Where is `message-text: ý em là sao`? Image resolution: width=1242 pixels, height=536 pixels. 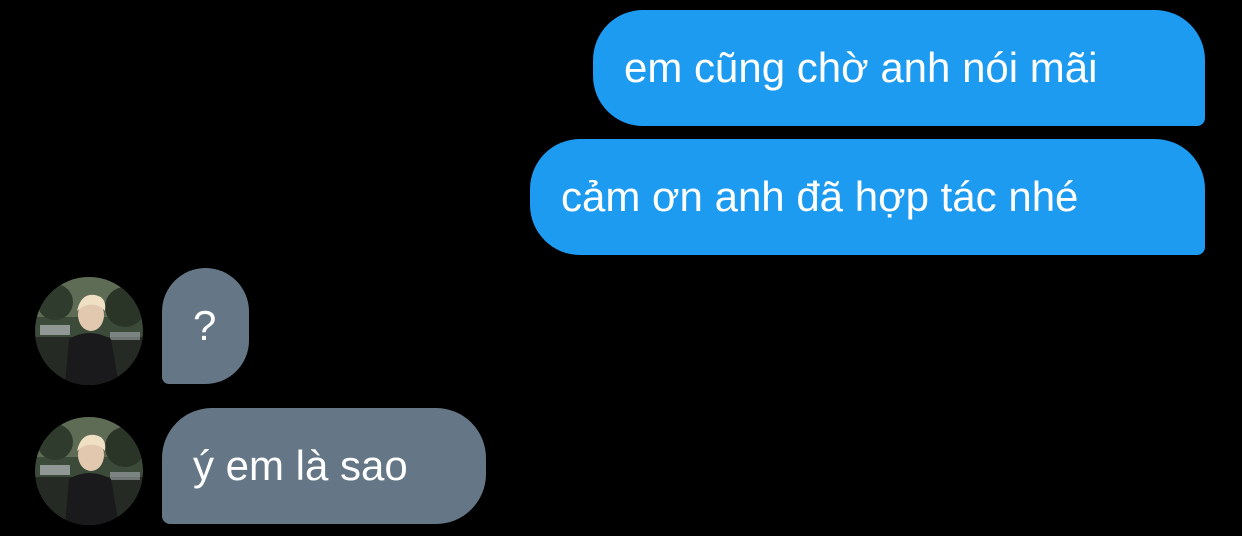
message-text: ý em là sao is located at coordinates (300, 465).